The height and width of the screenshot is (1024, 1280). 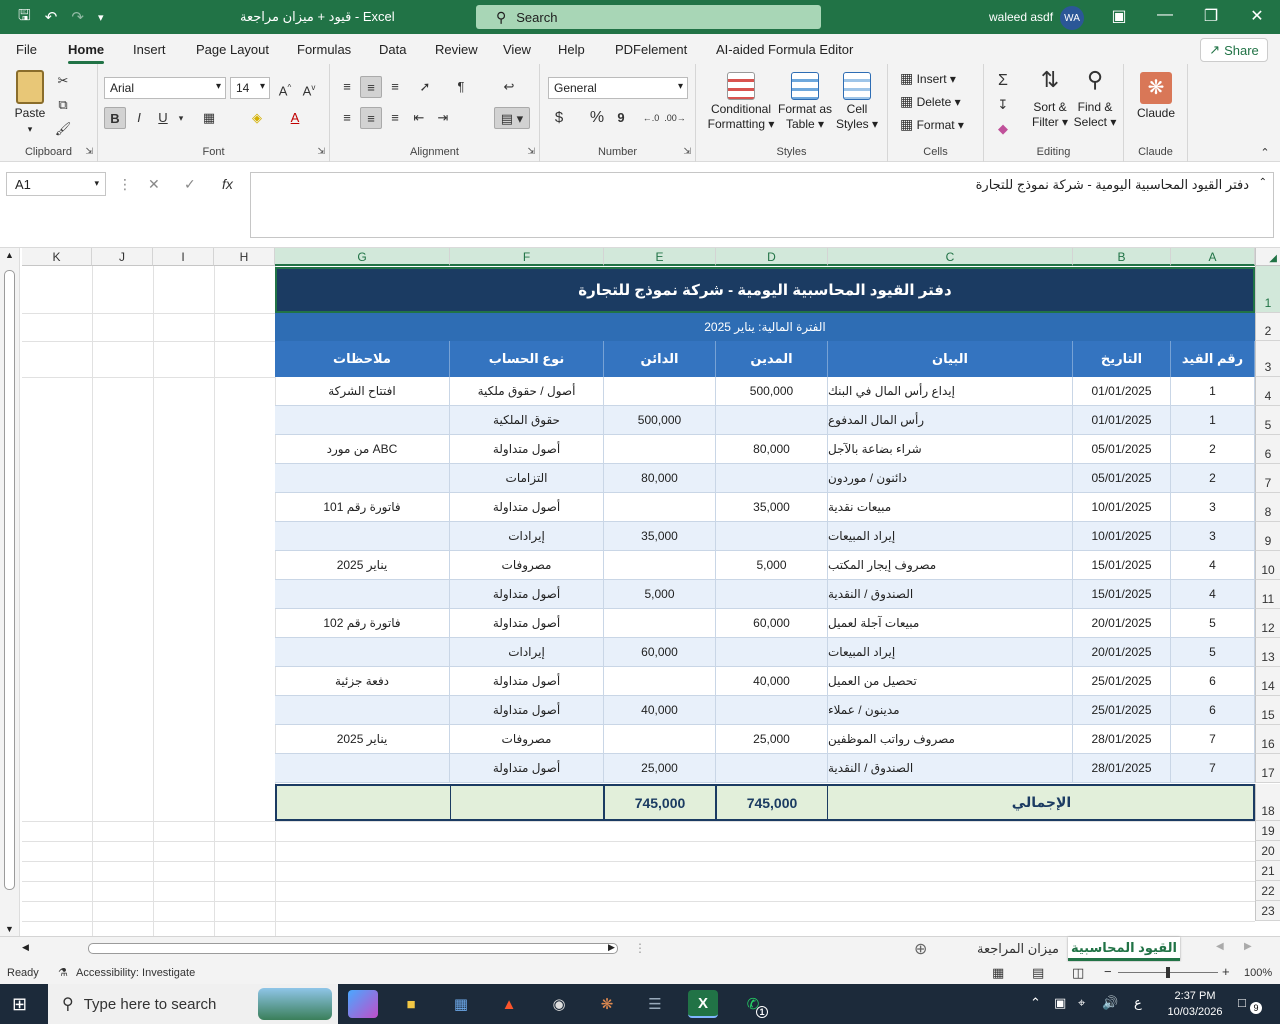 I want to click on cell-description: رأس المال المدفوع, so click(x=950, y=420).